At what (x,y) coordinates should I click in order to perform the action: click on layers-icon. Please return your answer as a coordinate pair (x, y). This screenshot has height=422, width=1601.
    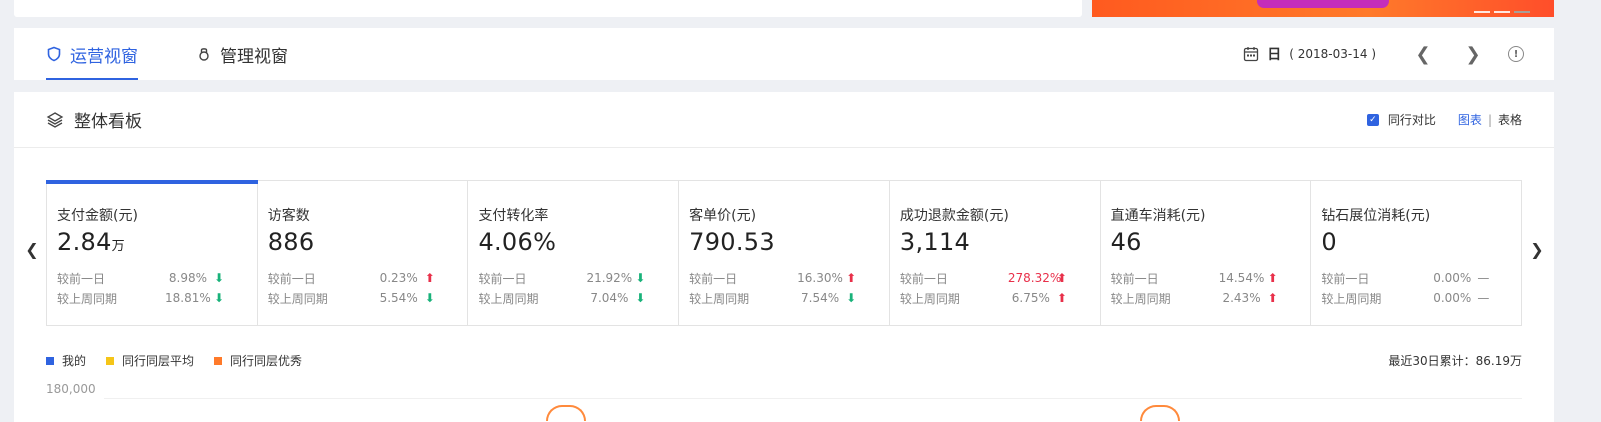
    Looking at the image, I should click on (55, 119).